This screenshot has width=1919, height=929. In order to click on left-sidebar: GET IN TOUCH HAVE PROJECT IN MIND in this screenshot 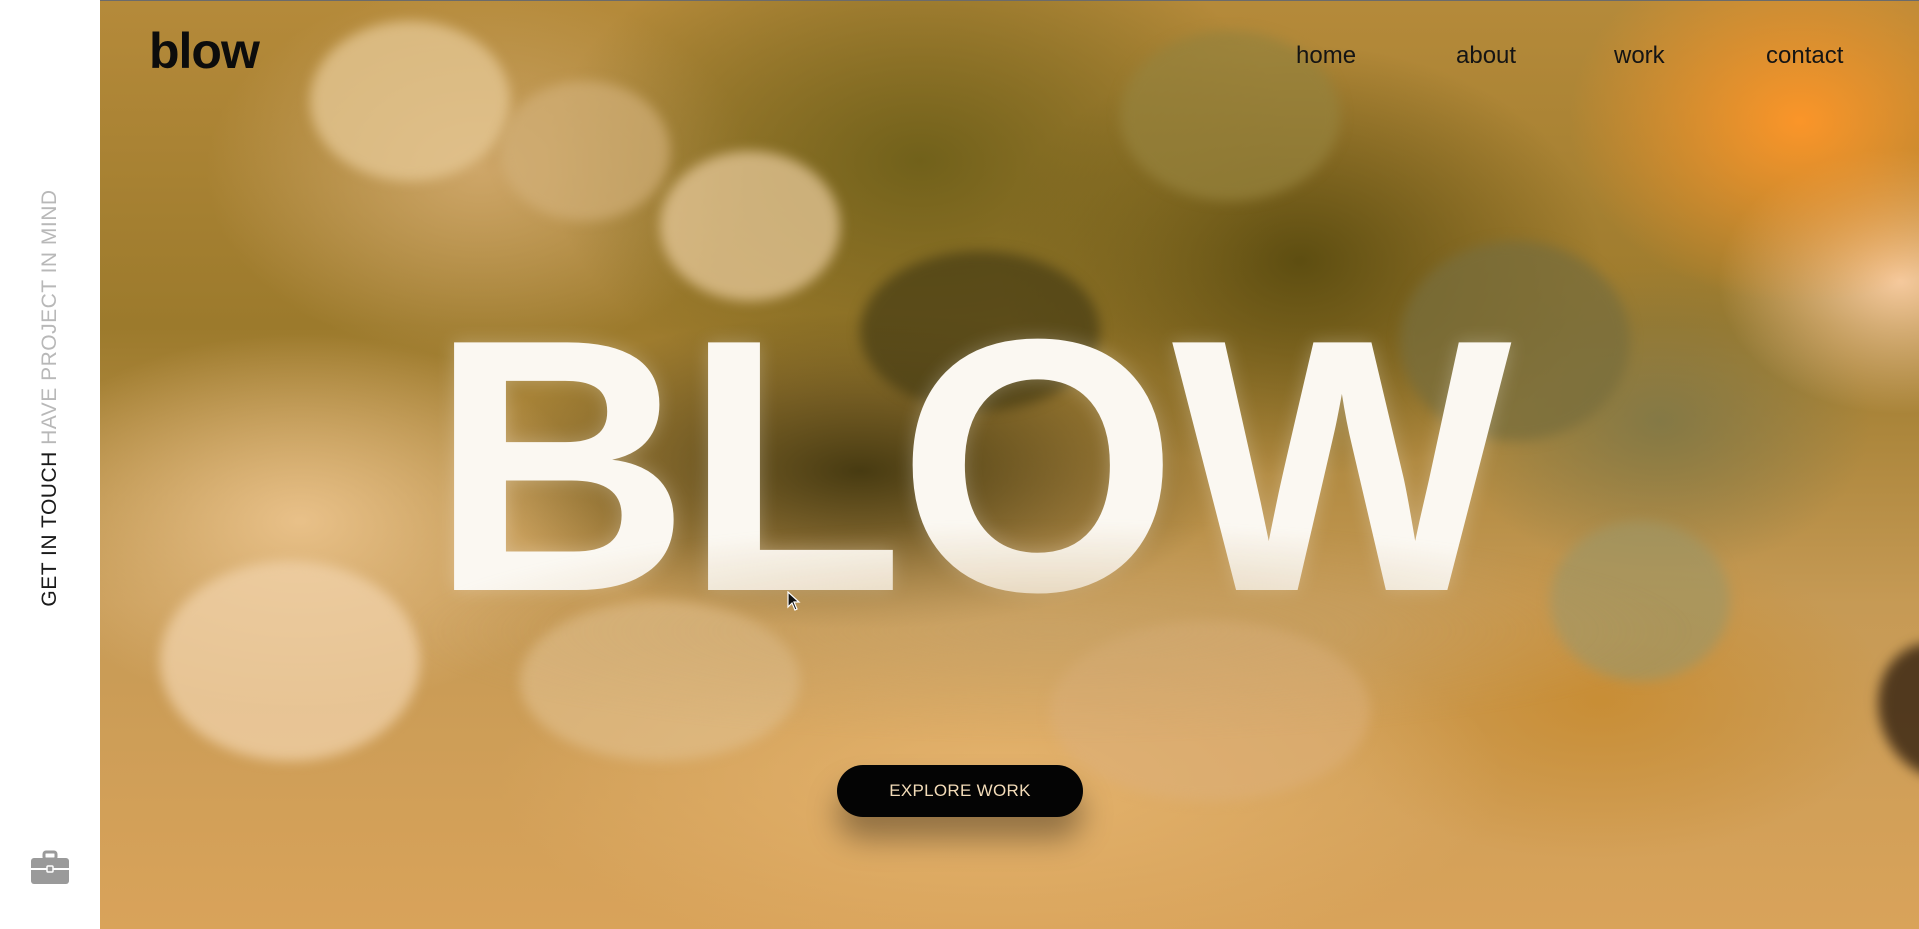, I will do `click(50, 464)`.